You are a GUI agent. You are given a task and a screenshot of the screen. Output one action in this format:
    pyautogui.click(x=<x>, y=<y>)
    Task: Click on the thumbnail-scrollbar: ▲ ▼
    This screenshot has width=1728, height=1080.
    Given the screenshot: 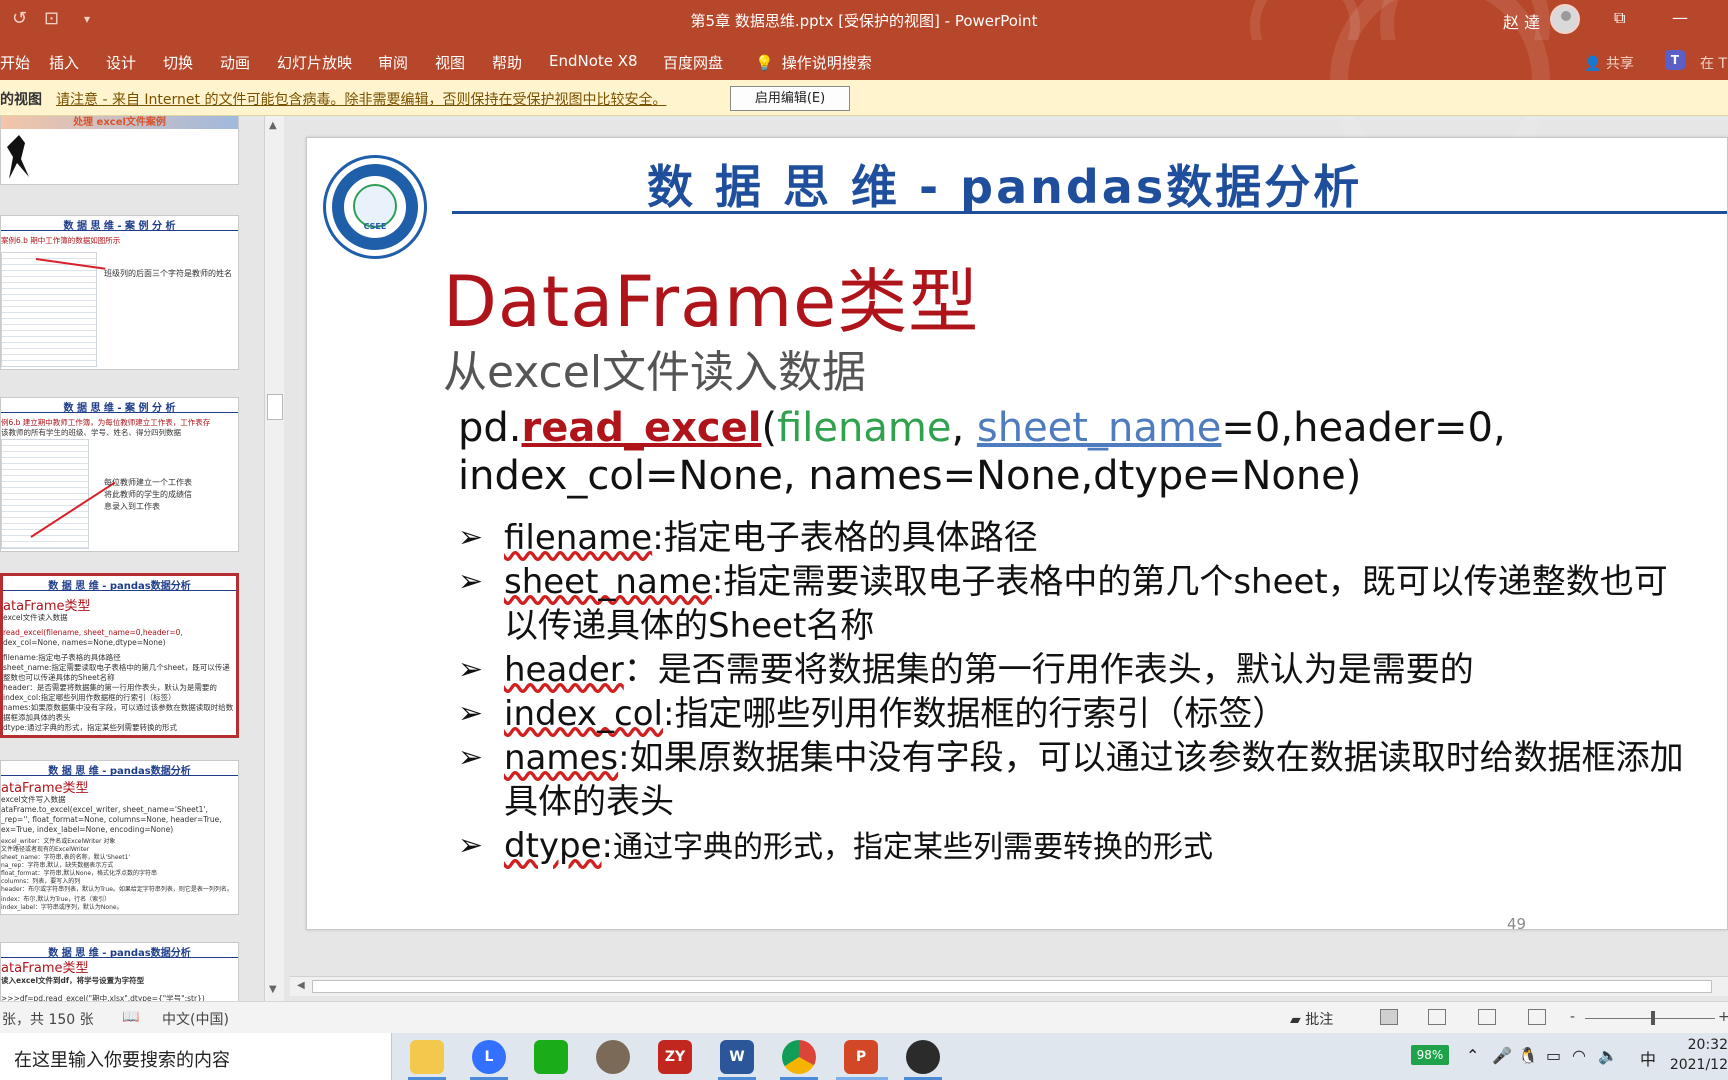 What is the action you would take?
    pyautogui.click(x=274, y=558)
    